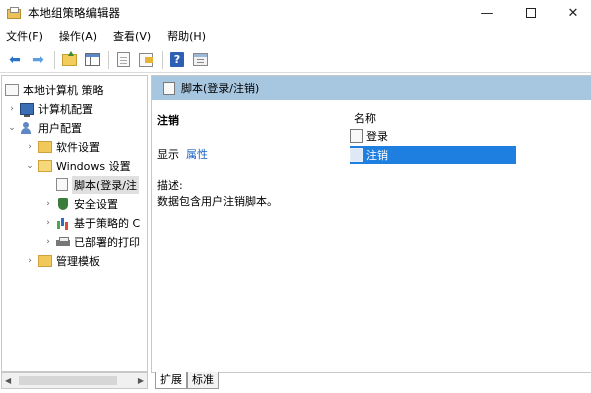 This screenshot has width=591, height=393. I want to click on properties-link: 属性, so click(197, 154).